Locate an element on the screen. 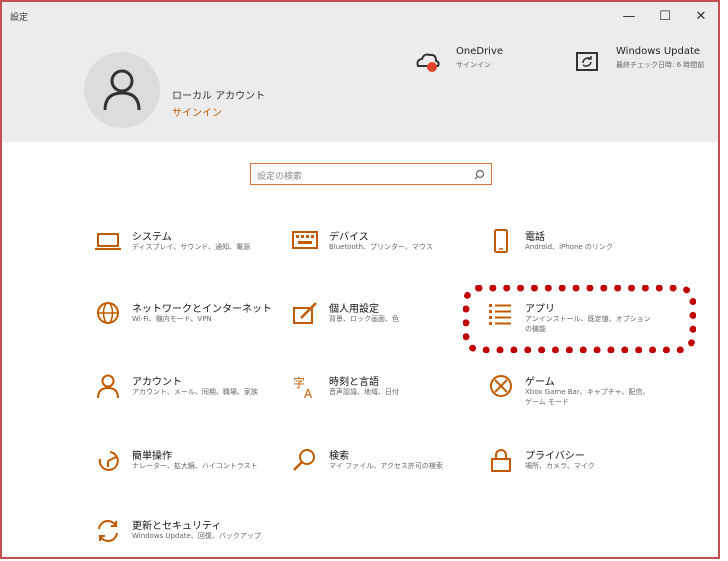 The width and height of the screenshot is (728, 561). tile-subtitle: マイ ファイル、アクセス許可の検索 is located at coordinates (386, 466).